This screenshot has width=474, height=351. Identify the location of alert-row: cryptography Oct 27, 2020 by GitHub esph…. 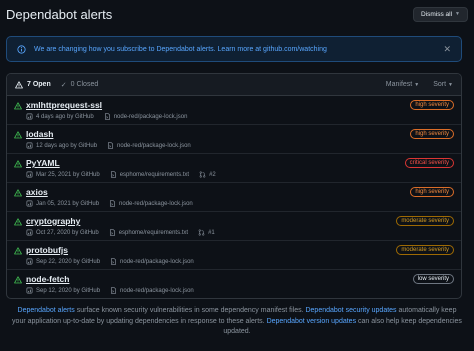
(234, 226).